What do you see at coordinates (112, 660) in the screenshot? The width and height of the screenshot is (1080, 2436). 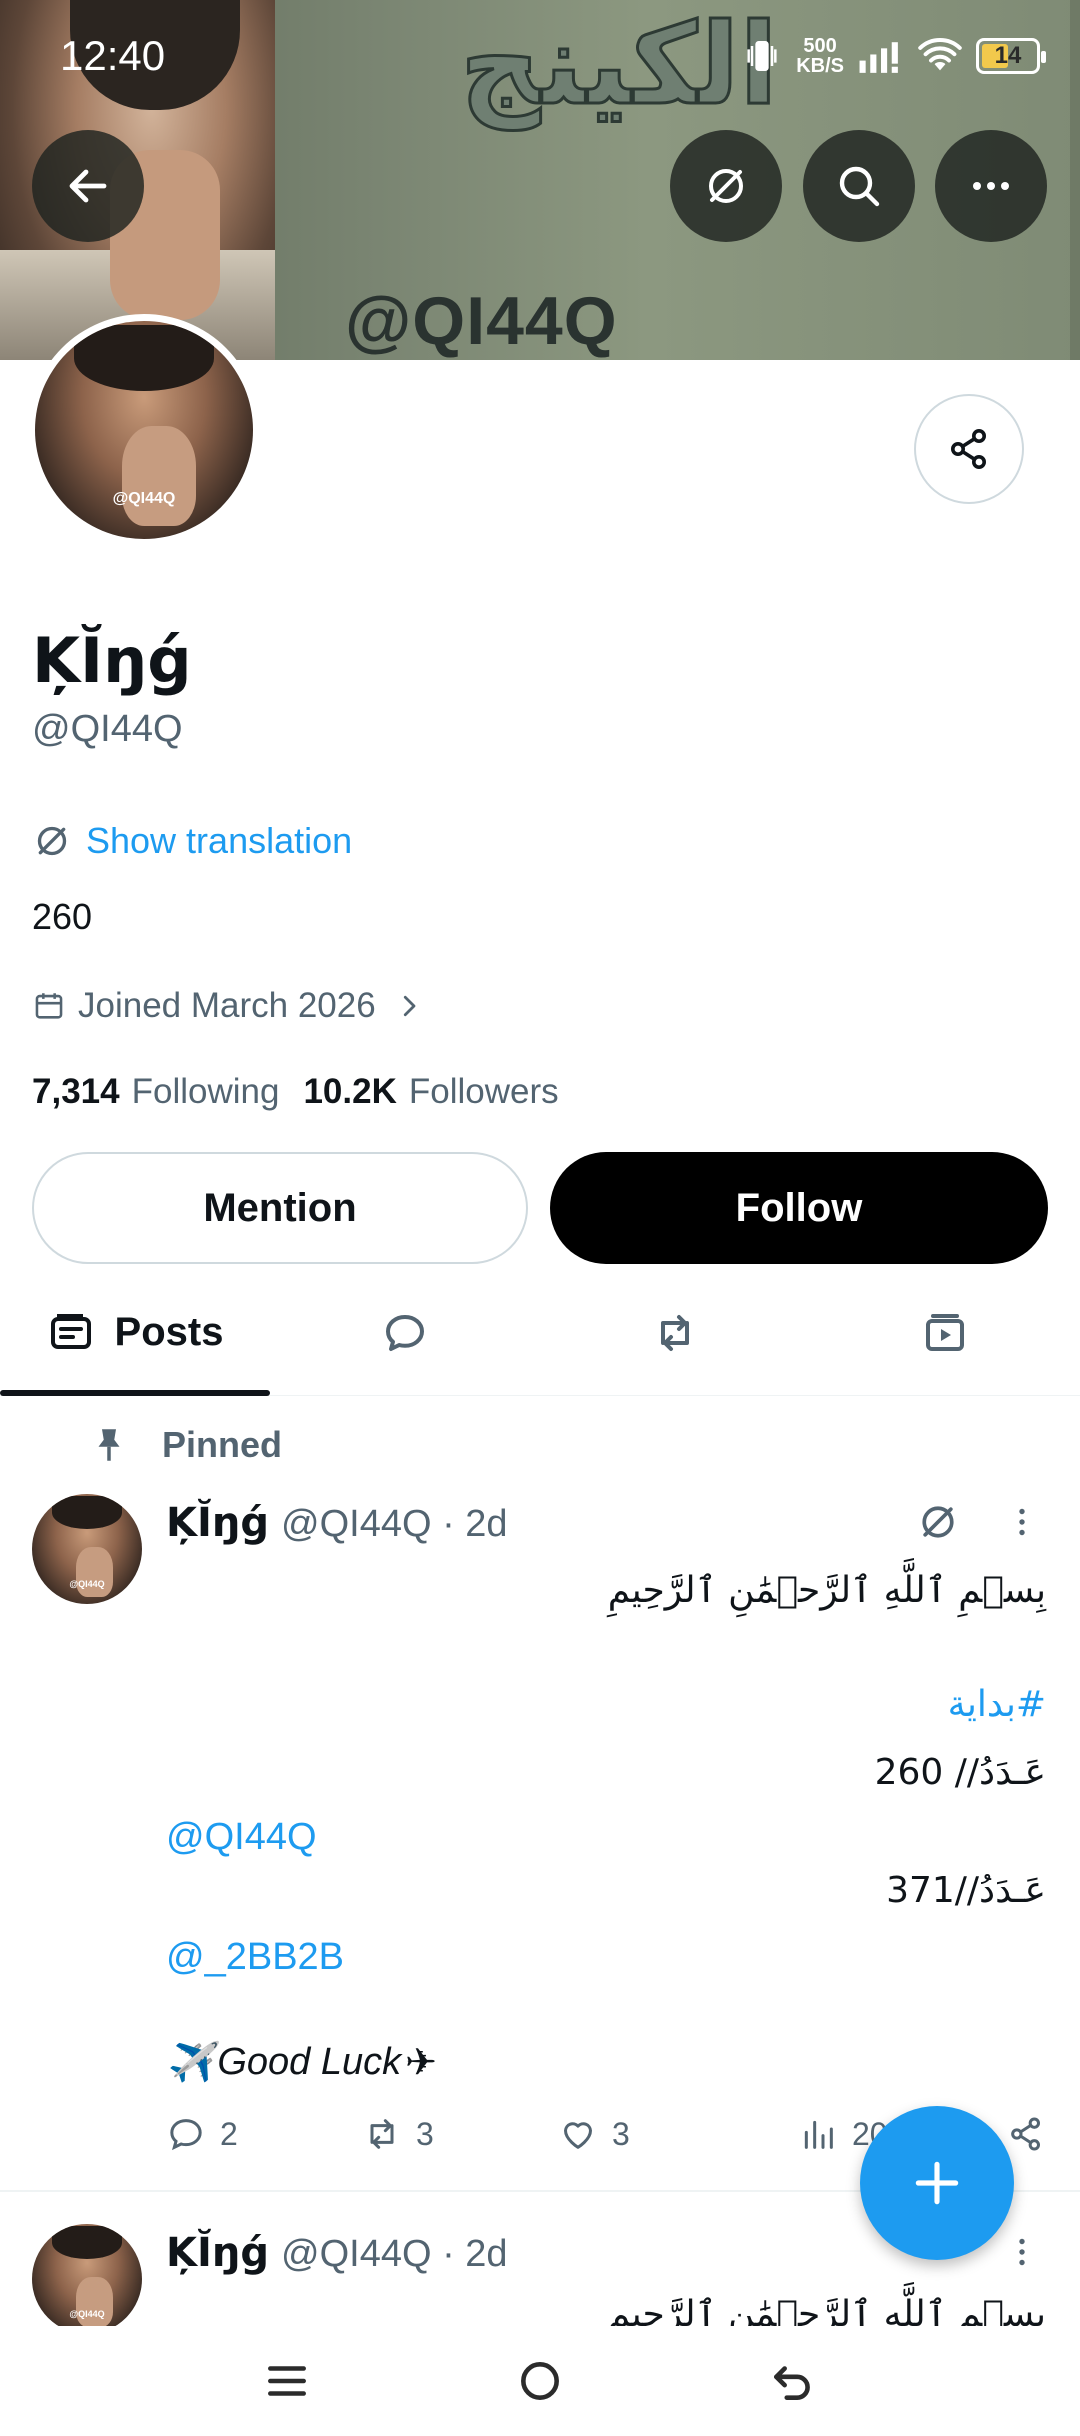 I see `display-name: ĶĬŋǵ` at bounding box center [112, 660].